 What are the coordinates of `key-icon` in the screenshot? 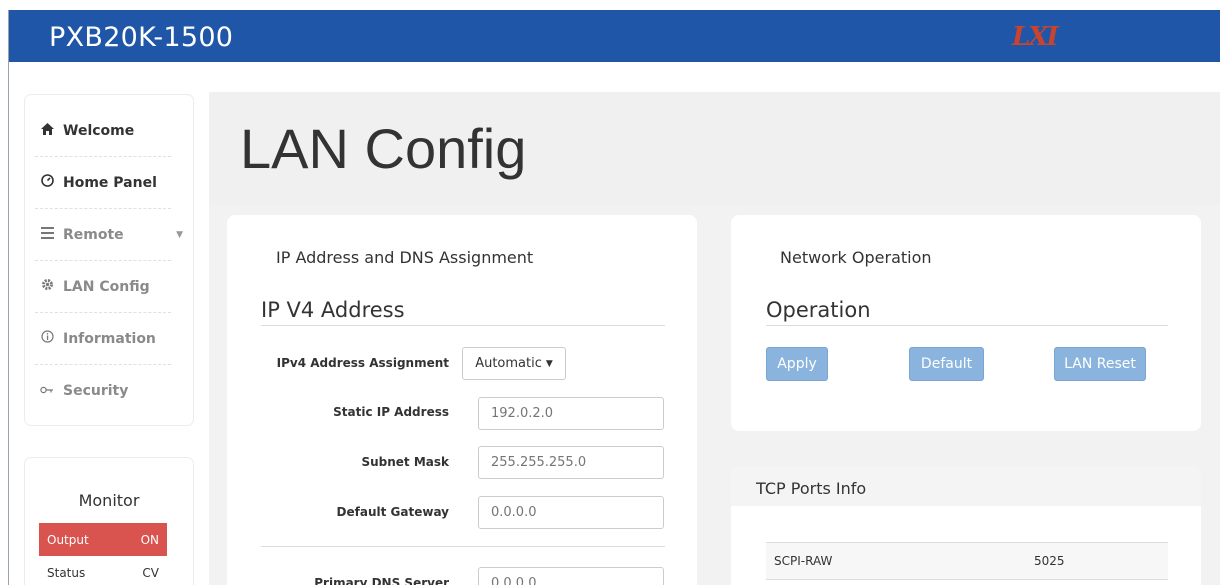 It's located at (47, 390).